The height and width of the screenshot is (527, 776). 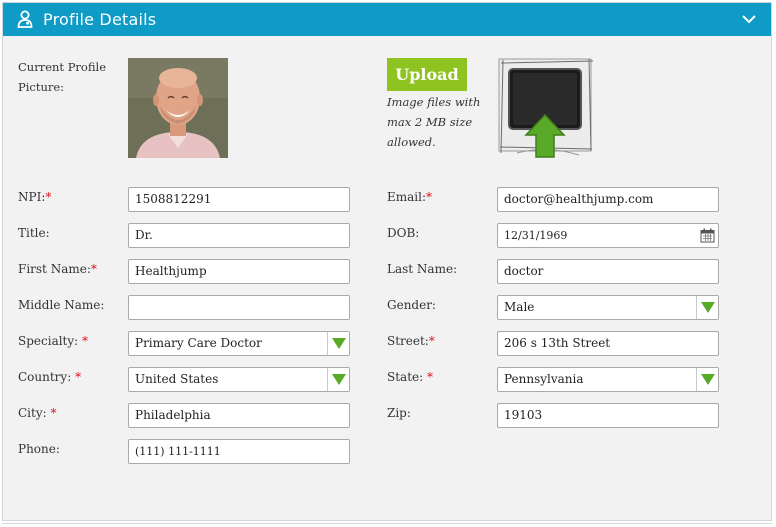 What do you see at coordinates (410, 197) in the screenshot?
I see `email-label: Email:*` at bounding box center [410, 197].